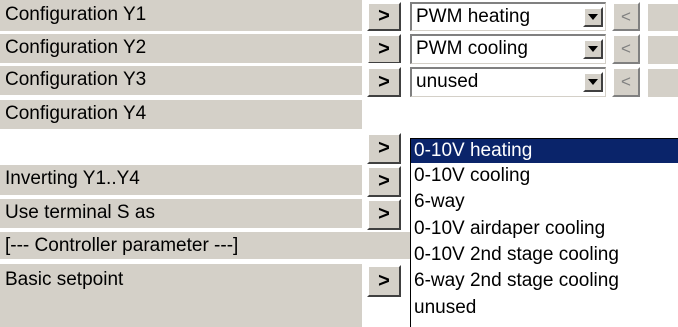 This screenshot has width=678, height=327. Describe the element at coordinates (544, 281) in the screenshot. I see `dropdown-option: 6-way 2nd stage cooling` at that location.